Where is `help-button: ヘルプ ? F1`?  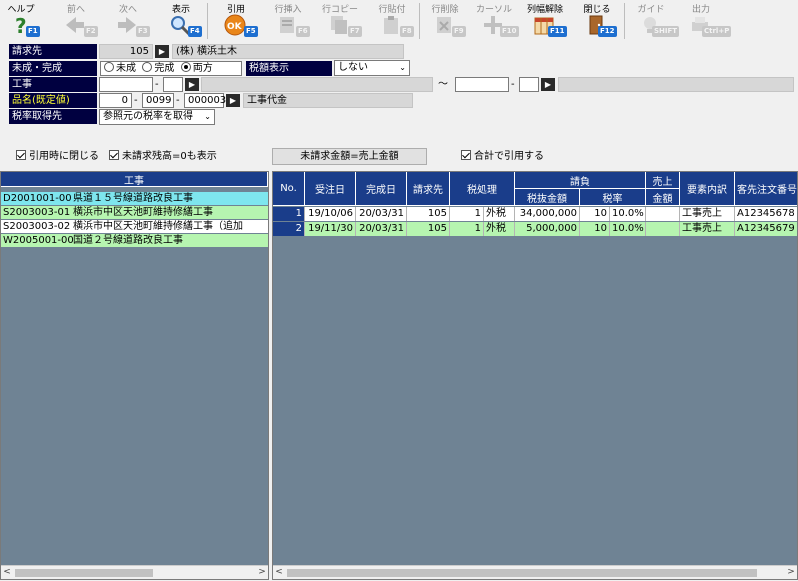 help-button: ヘルプ ? F1 is located at coordinates (21, 20).